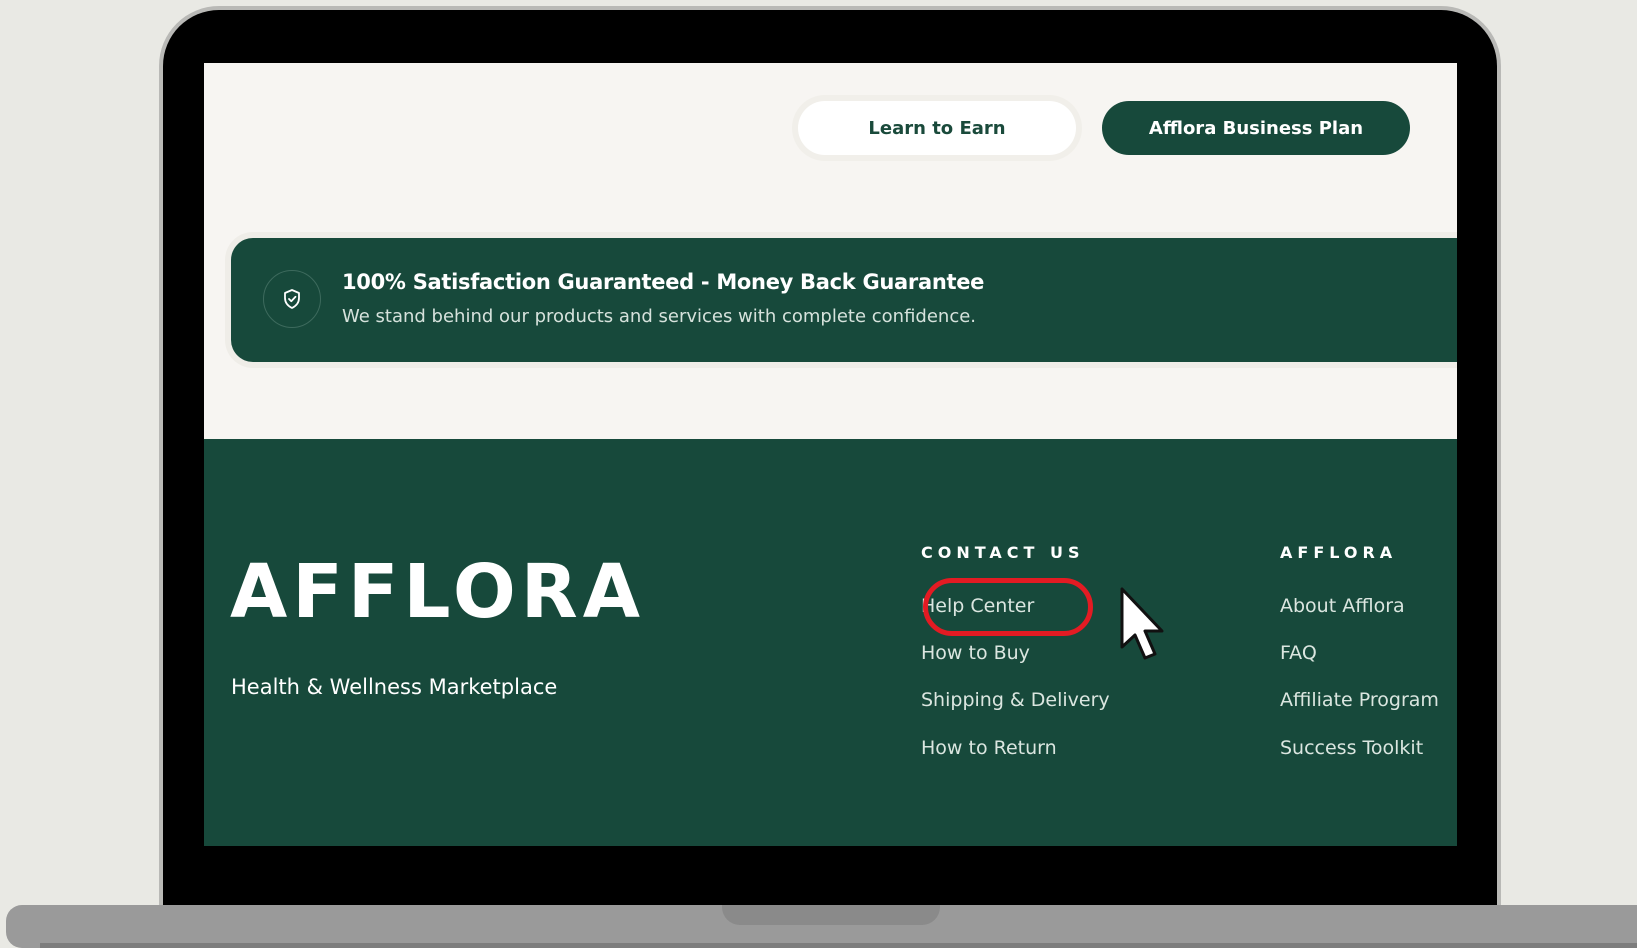 This screenshot has width=1637, height=948. What do you see at coordinates (838, 945) in the screenshot?
I see `laptop-base-edge` at bounding box center [838, 945].